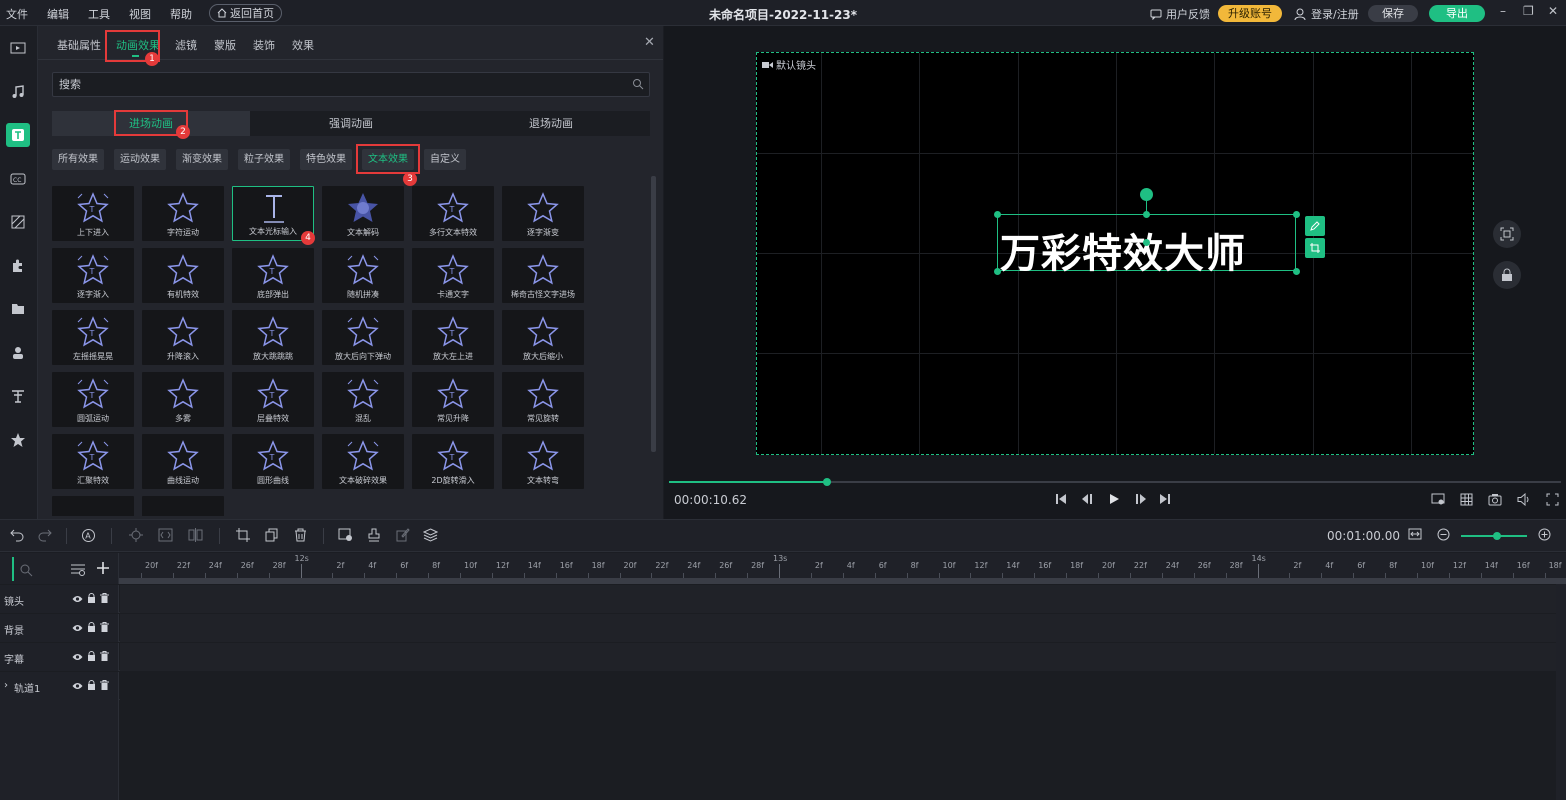 The image size is (1566, 800). What do you see at coordinates (140, 14) in the screenshot?
I see `menu-view: 视图` at bounding box center [140, 14].